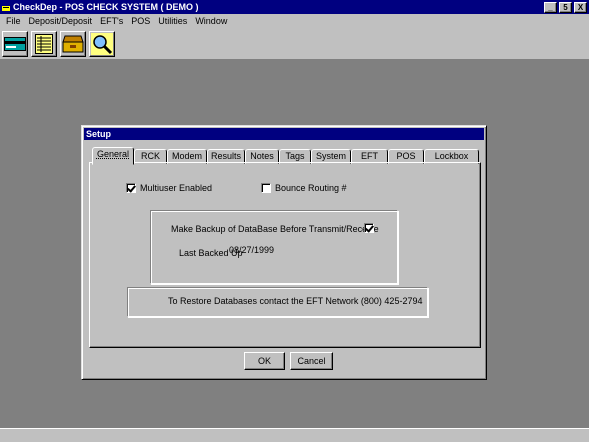  What do you see at coordinates (369, 228) in the screenshot?
I see `backup-checkbox` at bounding box center [369, 228].